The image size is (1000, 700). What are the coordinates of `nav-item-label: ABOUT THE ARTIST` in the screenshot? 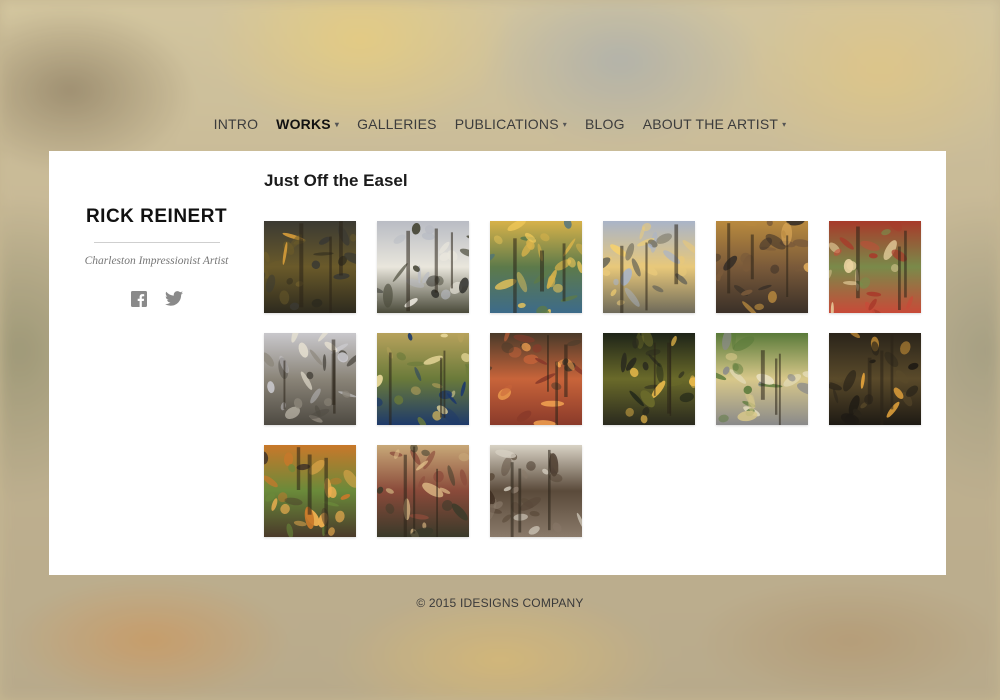 It's located at (710, 124).